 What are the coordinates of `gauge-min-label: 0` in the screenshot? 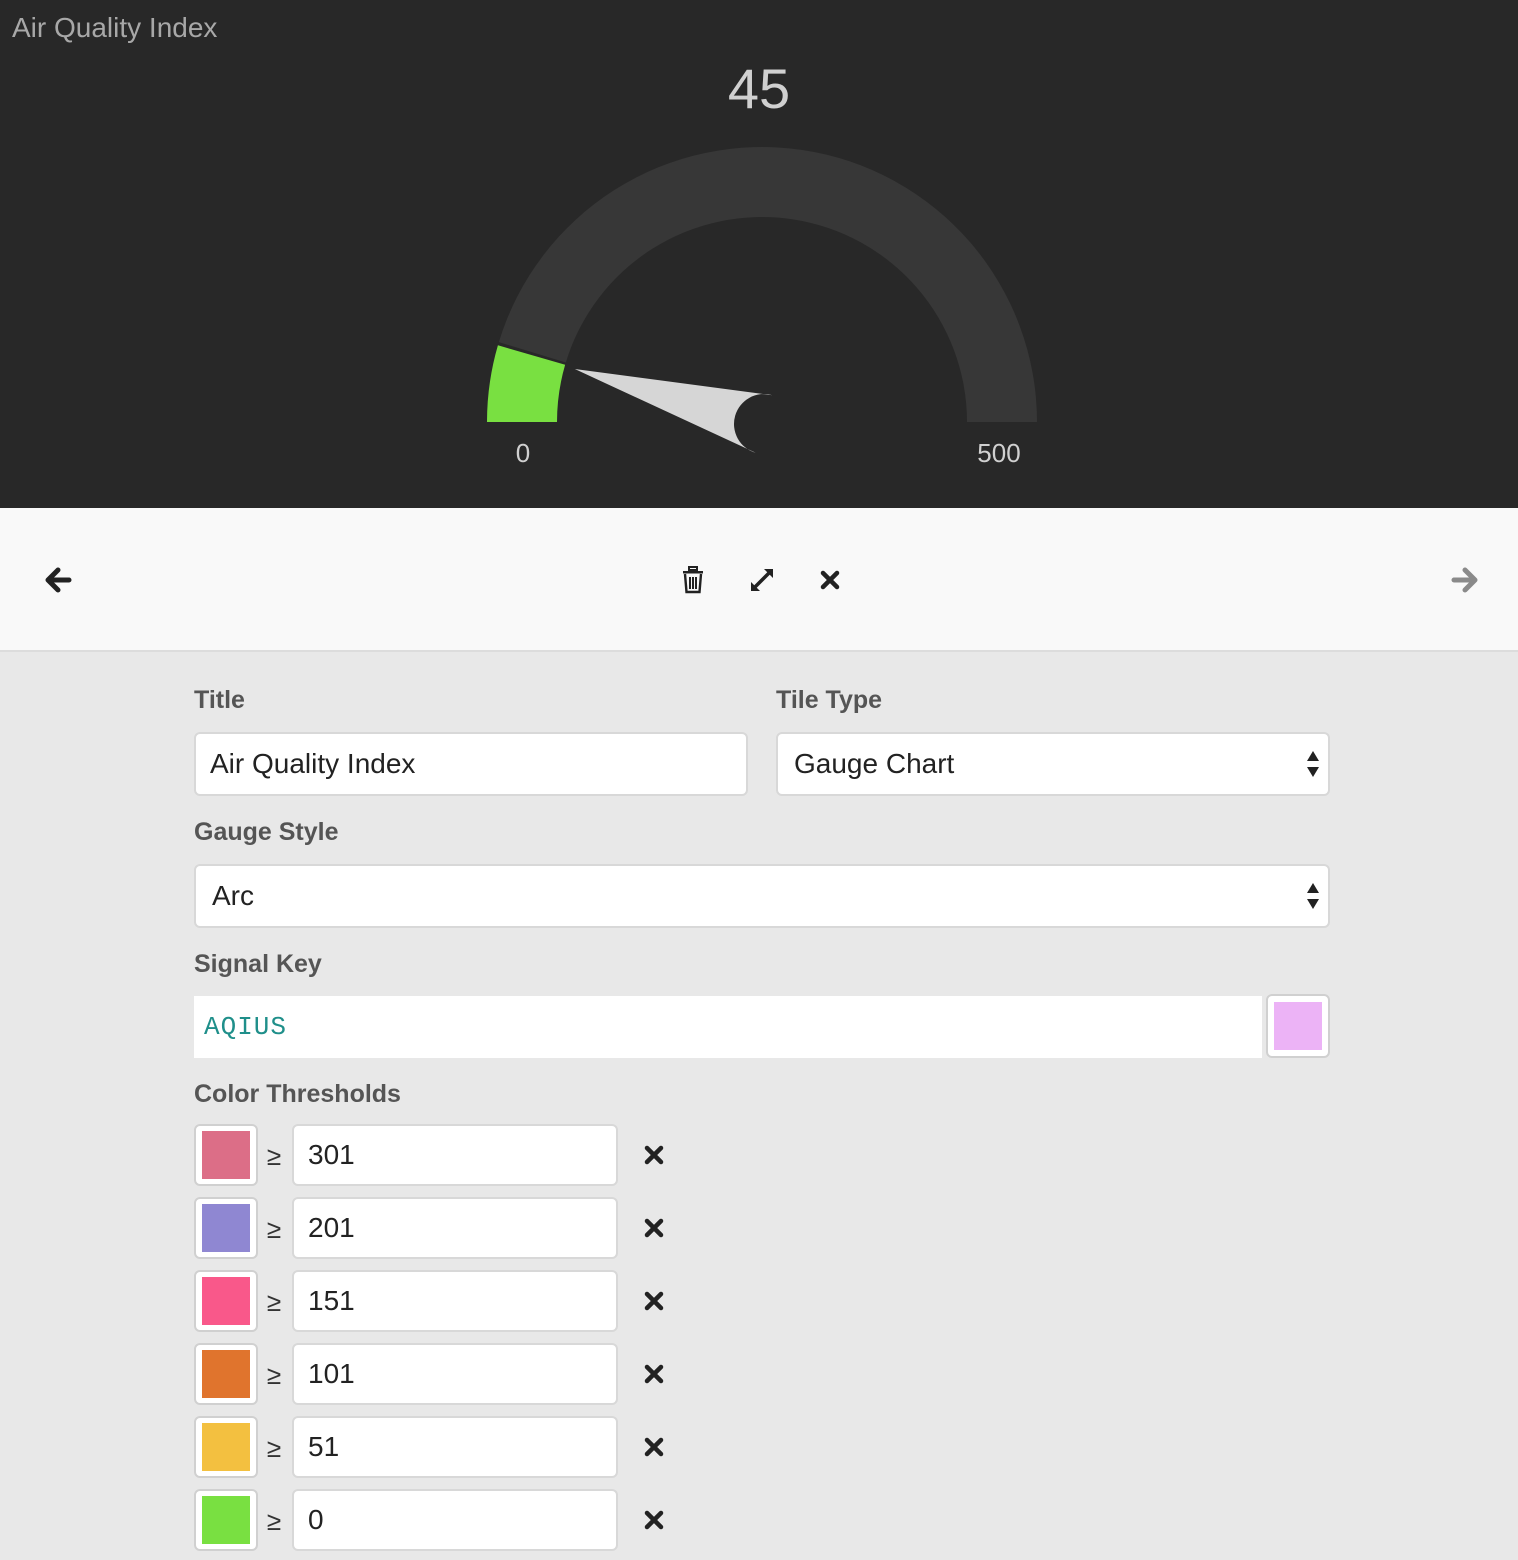 It's located at (523, 453).